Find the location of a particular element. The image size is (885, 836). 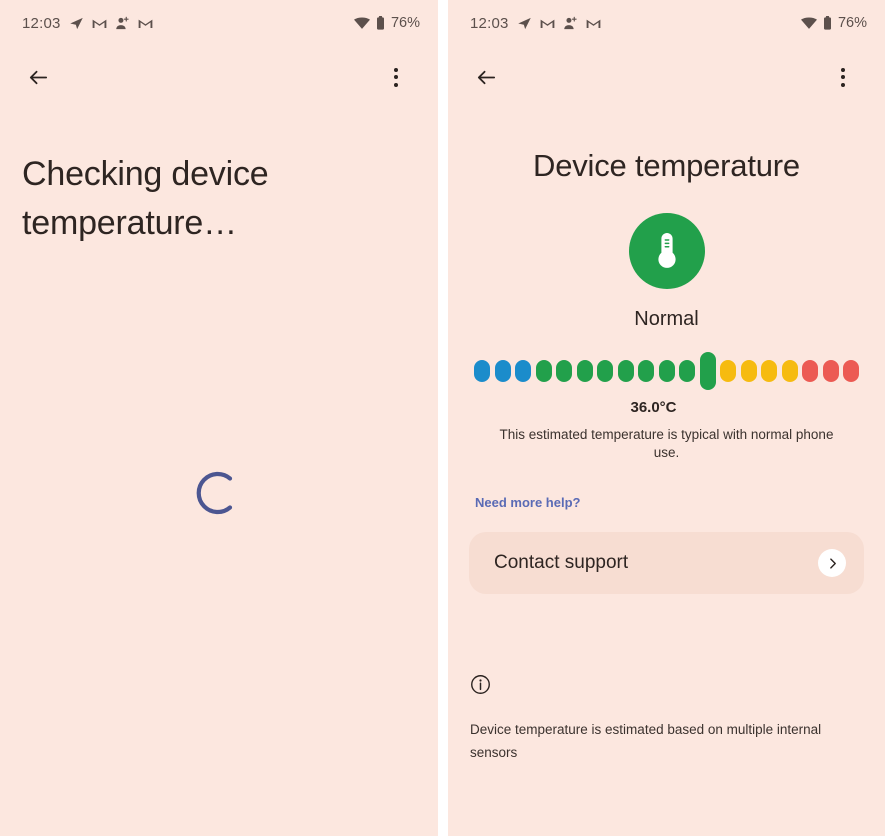

contact-support-label: Contact support is located at coordinates (561, 562).